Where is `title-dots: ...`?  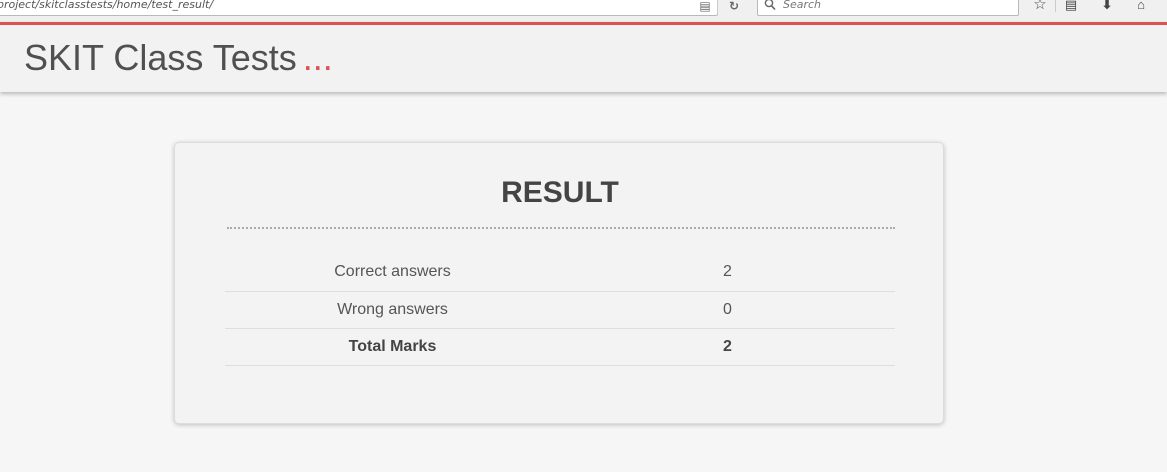
title-dots: ... is located at coordinates (317, 57).